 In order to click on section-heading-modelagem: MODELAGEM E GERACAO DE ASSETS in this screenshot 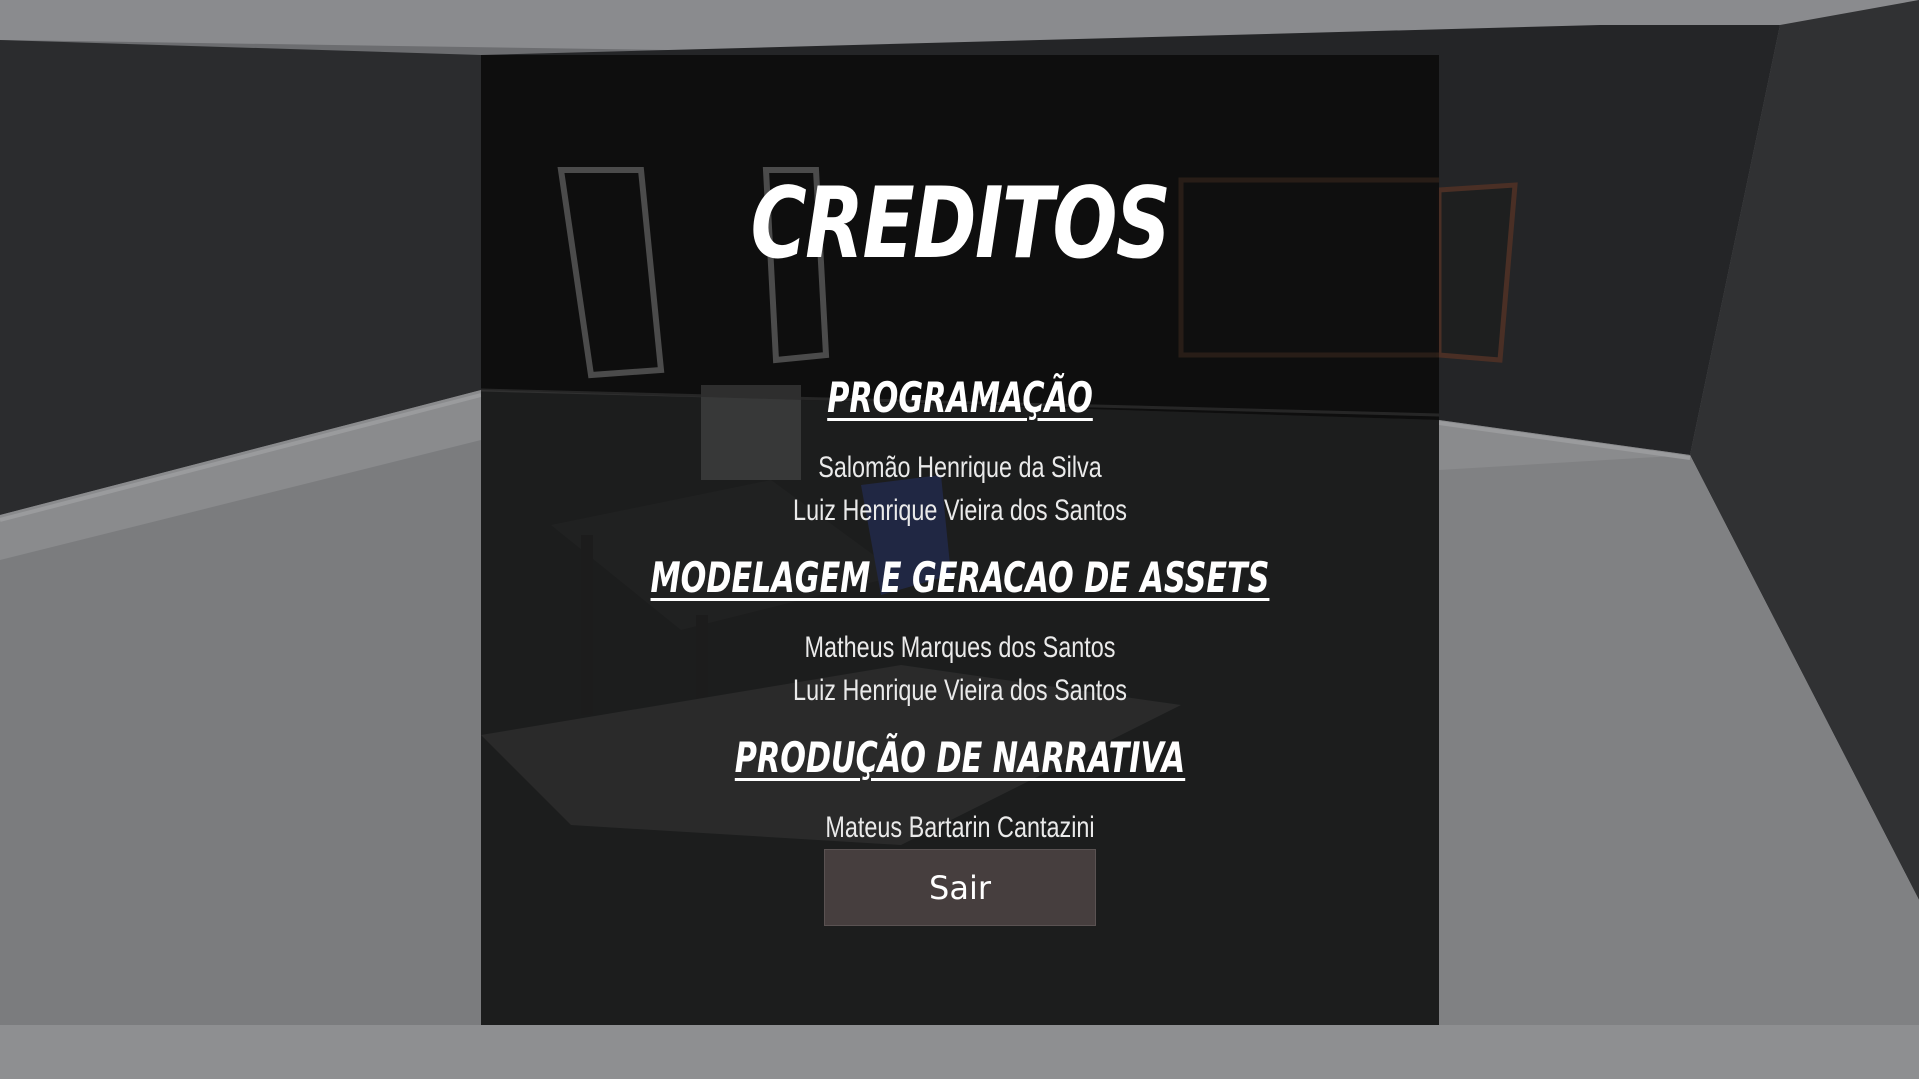, I will do `click(960, 577)`.